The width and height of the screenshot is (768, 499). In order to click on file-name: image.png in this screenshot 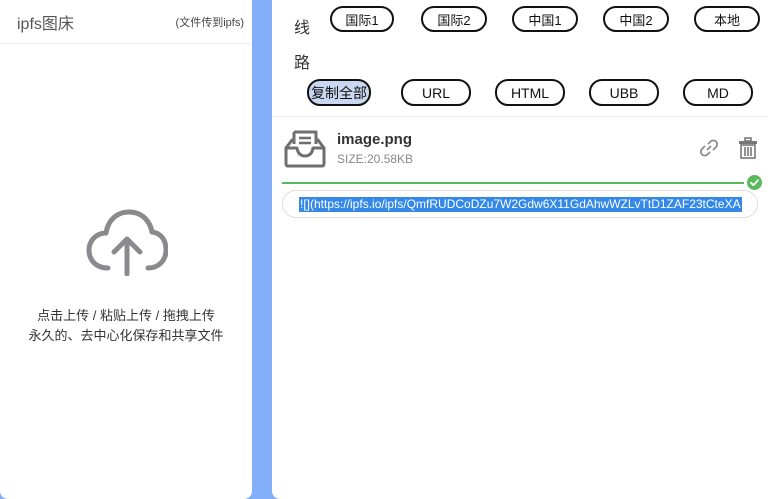, I will do `click(375, 139)`.